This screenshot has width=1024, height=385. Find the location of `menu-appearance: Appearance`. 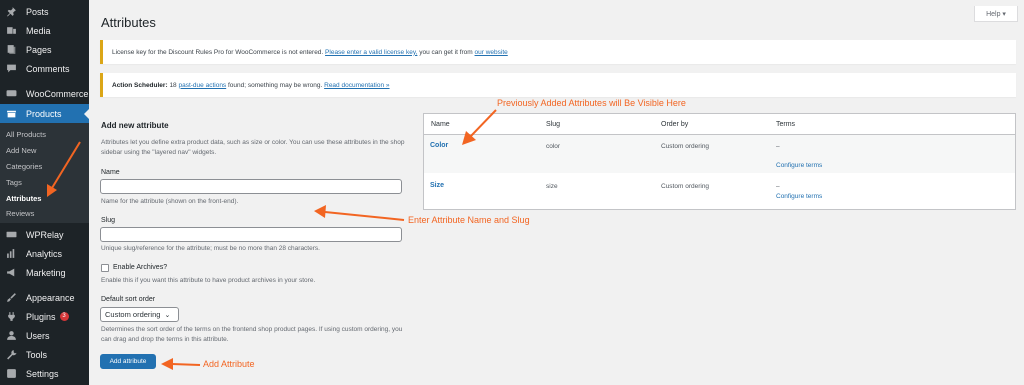

menu-appearance: Appearance is located at coordinates (44, 297).